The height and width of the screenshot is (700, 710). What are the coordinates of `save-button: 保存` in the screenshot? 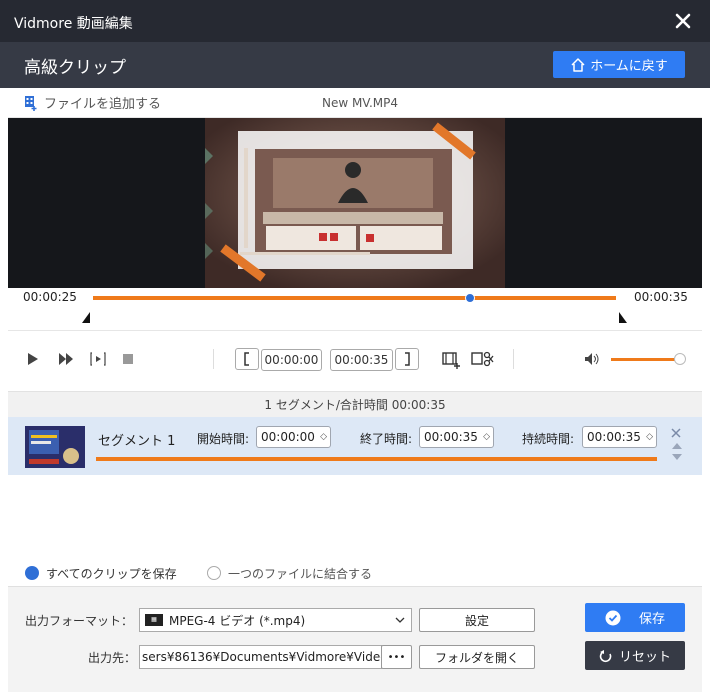 It's located at (635, 617).